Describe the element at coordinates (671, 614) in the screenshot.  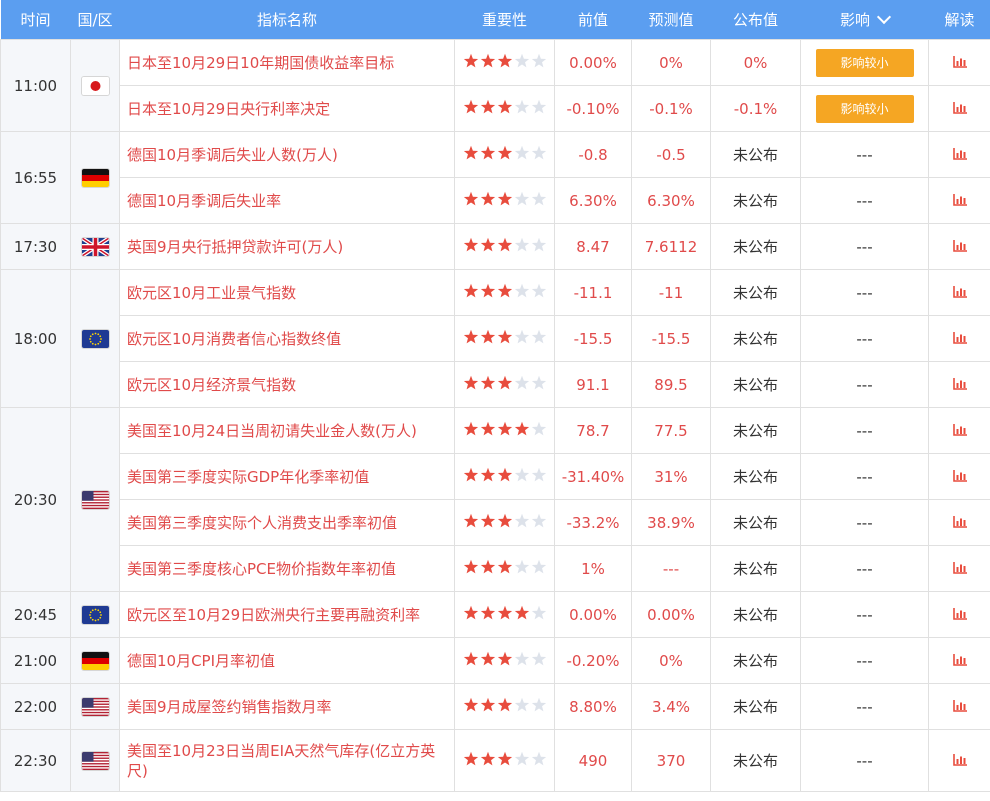
I see `forecast-value: 0.00%` at that location.